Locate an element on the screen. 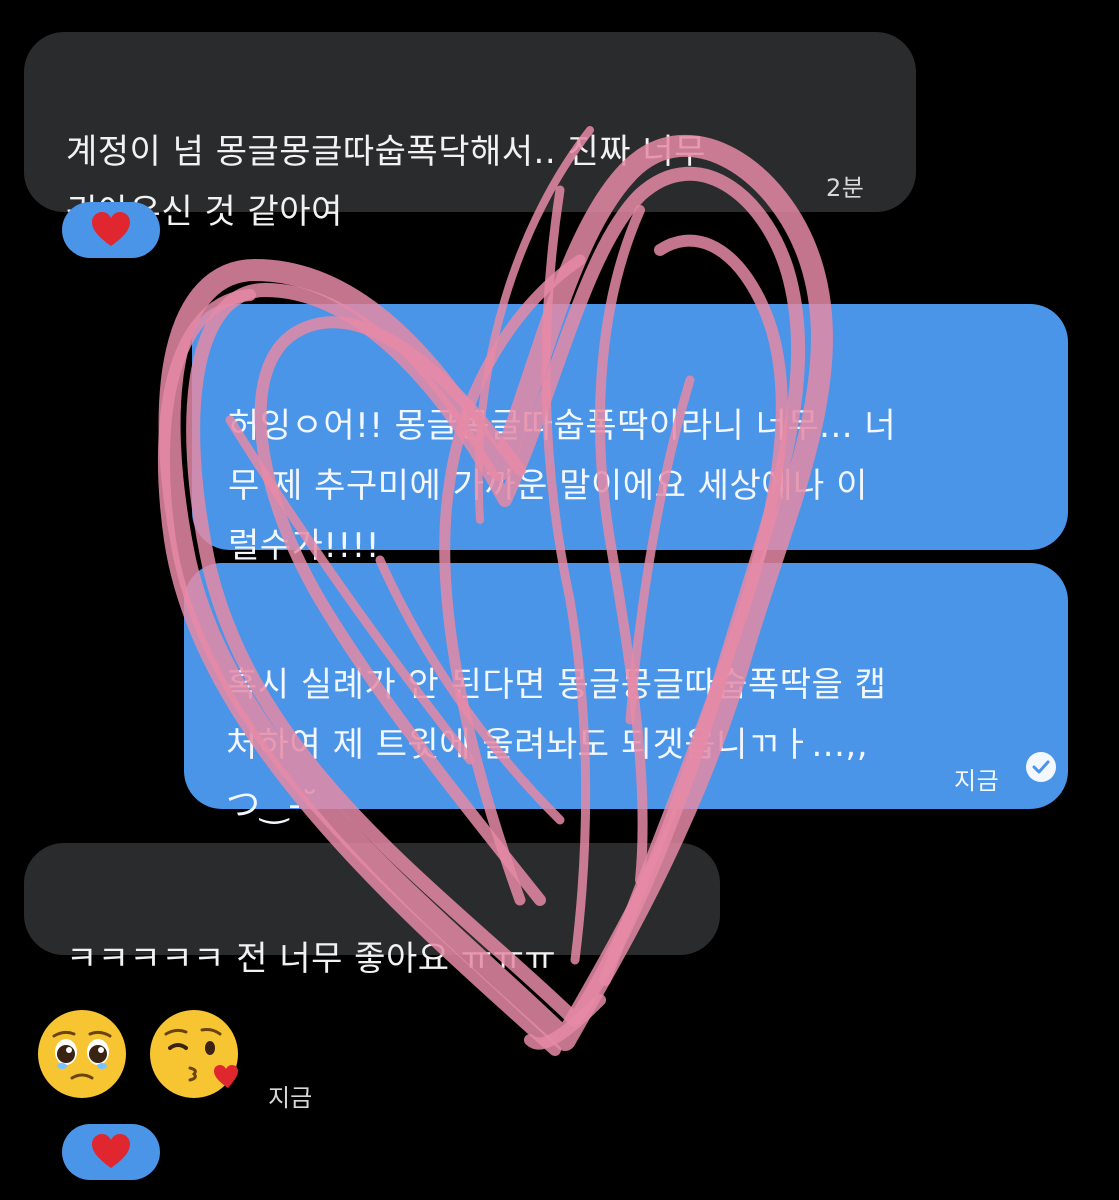 The height and width of the screenshot is (1200, 1119). message-text: ㅋㅋㅋㅋㅋ 전 너무 좋아요 ㅠㅠㅠ is located at coordinates (311, 959).